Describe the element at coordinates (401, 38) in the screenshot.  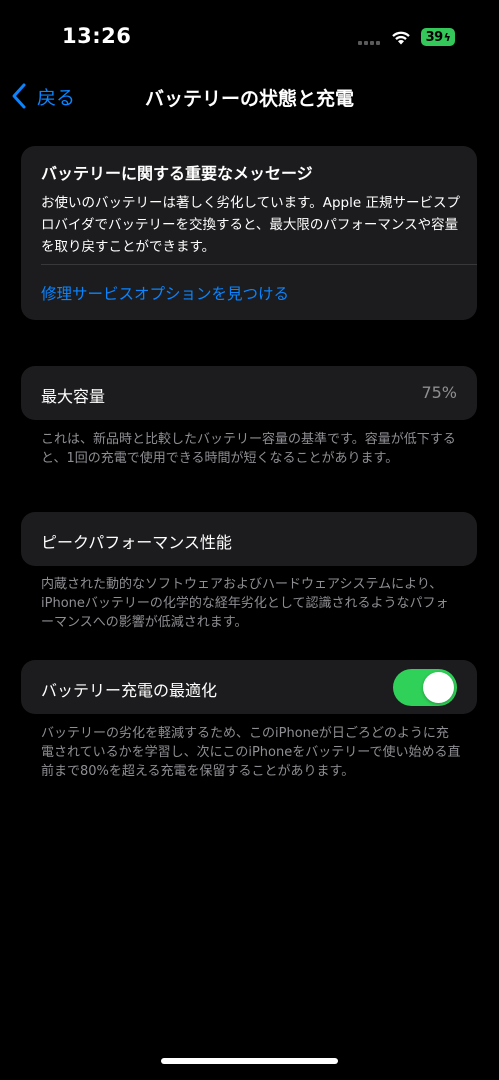
I see `wifi-icon` at that location.